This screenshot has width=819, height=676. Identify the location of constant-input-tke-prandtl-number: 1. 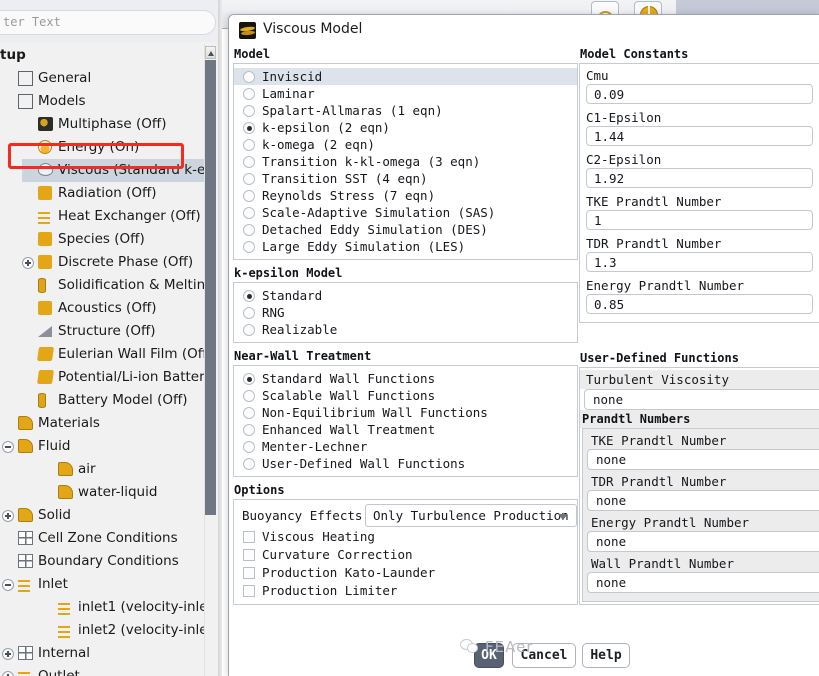
(699, 220).